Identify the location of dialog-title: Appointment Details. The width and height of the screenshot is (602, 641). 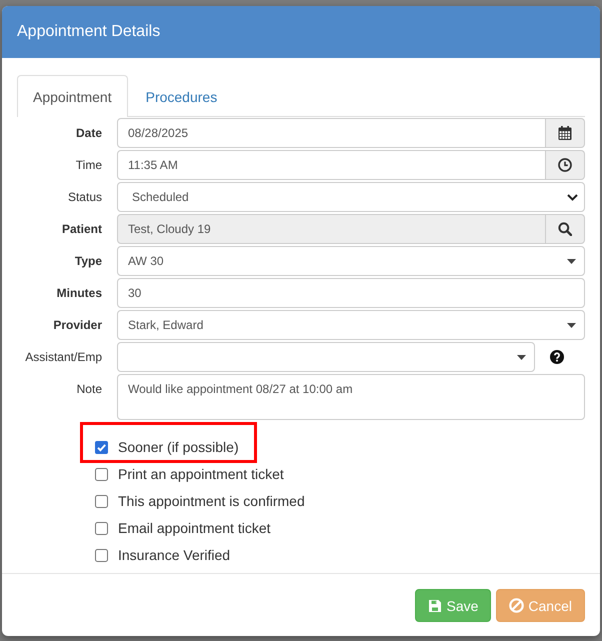
(88, 32).